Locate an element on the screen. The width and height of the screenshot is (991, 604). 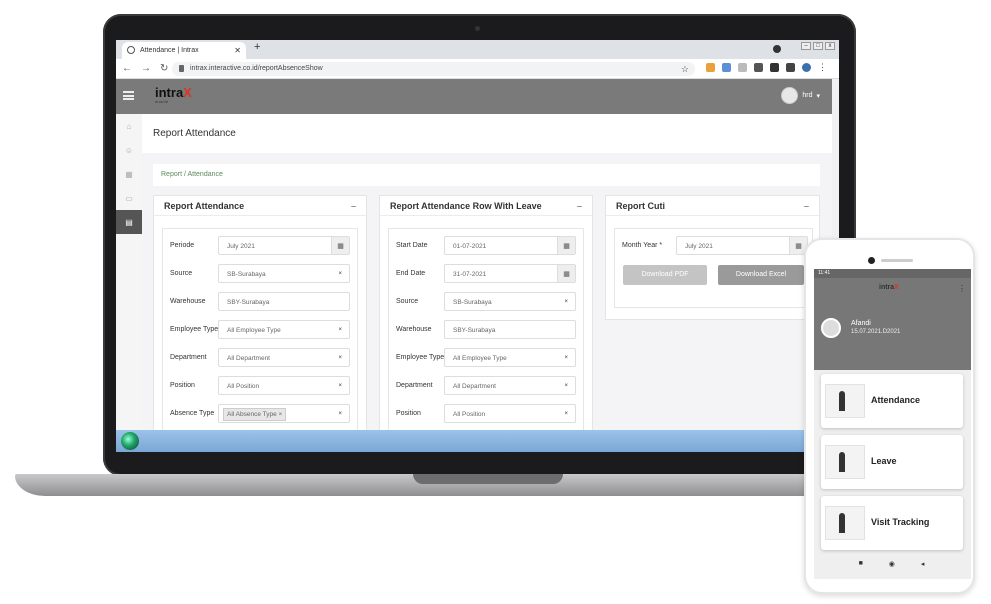
absence-type-select: All Absence Type × × is located at coordinates (284, 413).